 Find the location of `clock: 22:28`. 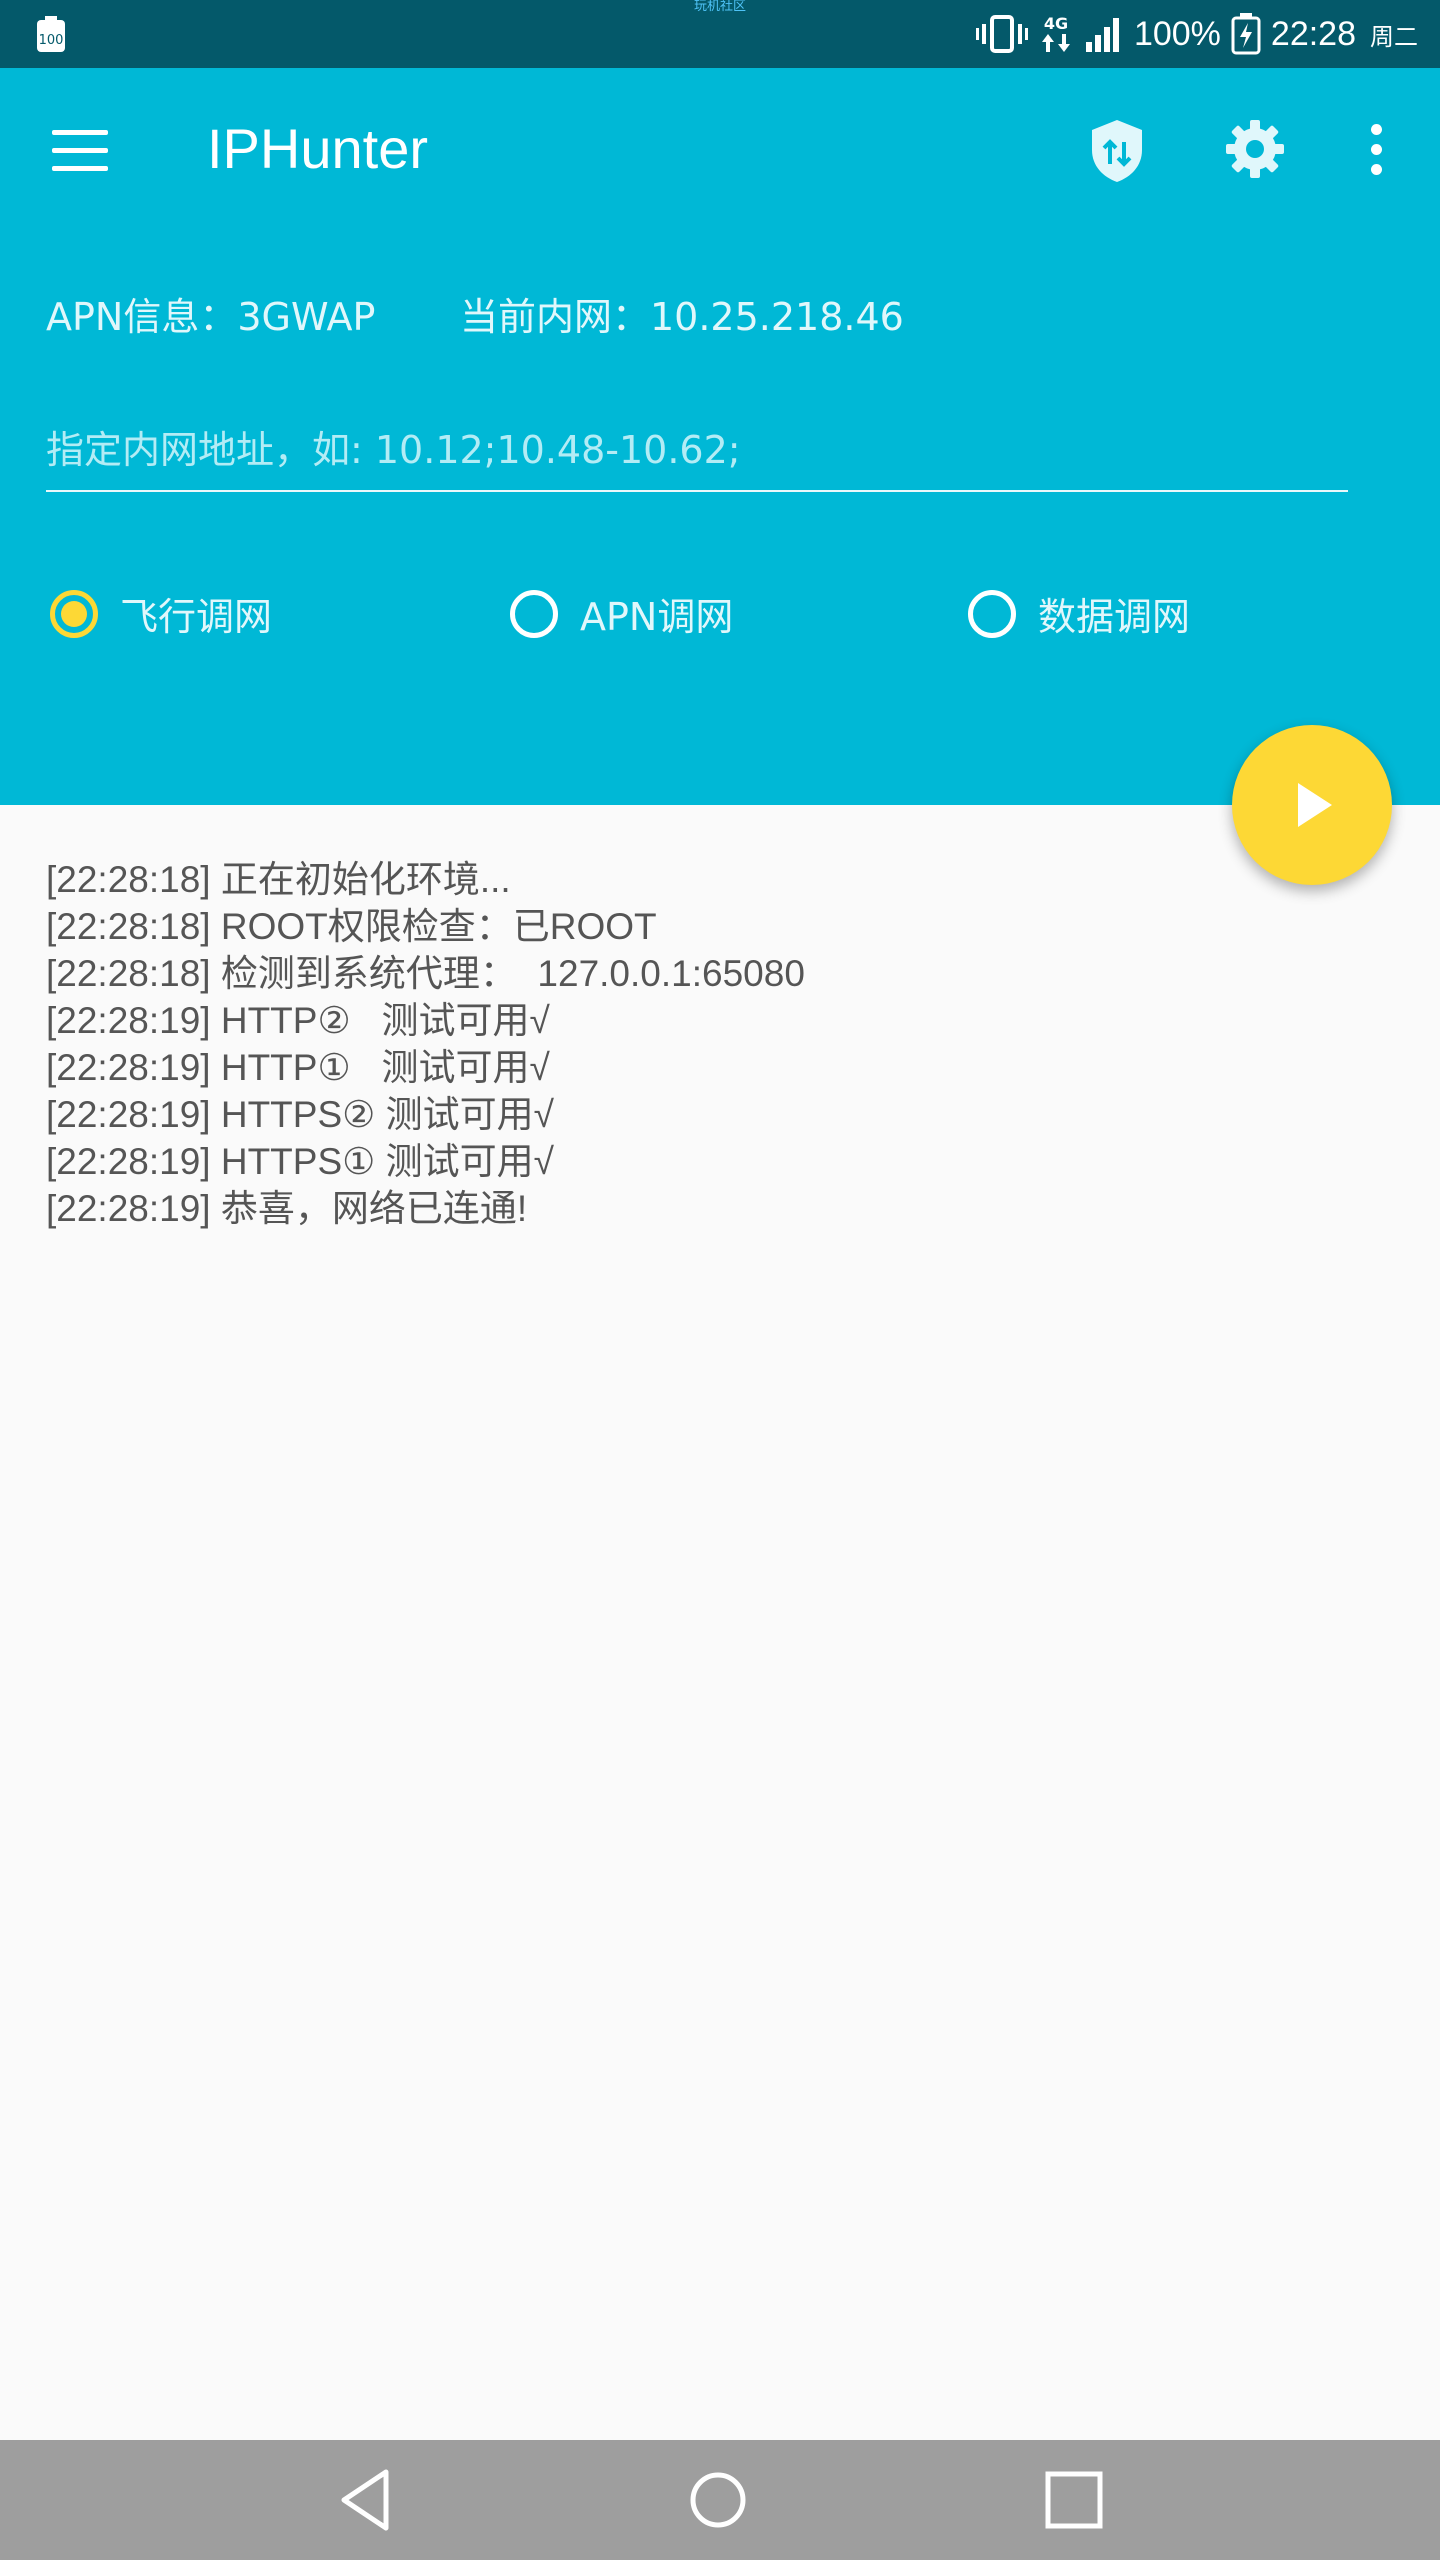

clock: 22:28 is located at coordinates (1313, 33).